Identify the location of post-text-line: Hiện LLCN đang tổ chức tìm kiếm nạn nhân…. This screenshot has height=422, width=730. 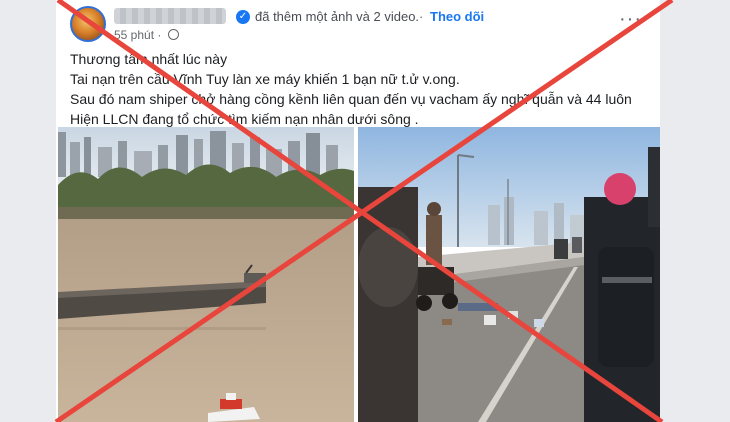
(244, 119).